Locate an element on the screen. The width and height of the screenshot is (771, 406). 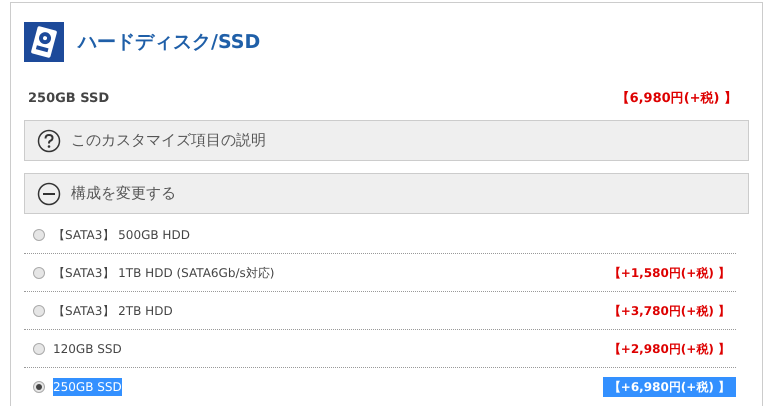
option-price: 【+3,780円(+税) 】 is located at coordinates (669, 311).